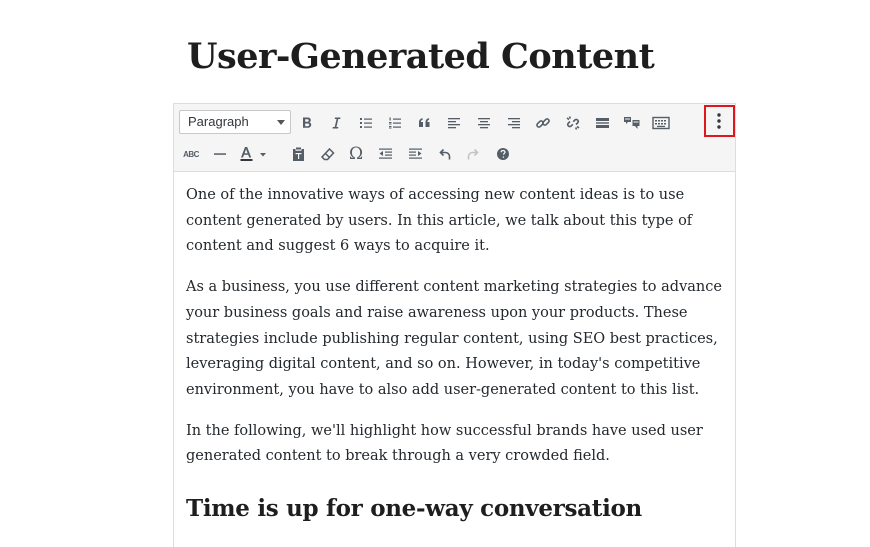 The height and width of the screenshot is (547, 870). Describe the element at coordinates (454, 138) in the screenshot. I see `editor-toolbar: Paragraph ABC Ω` at that location.